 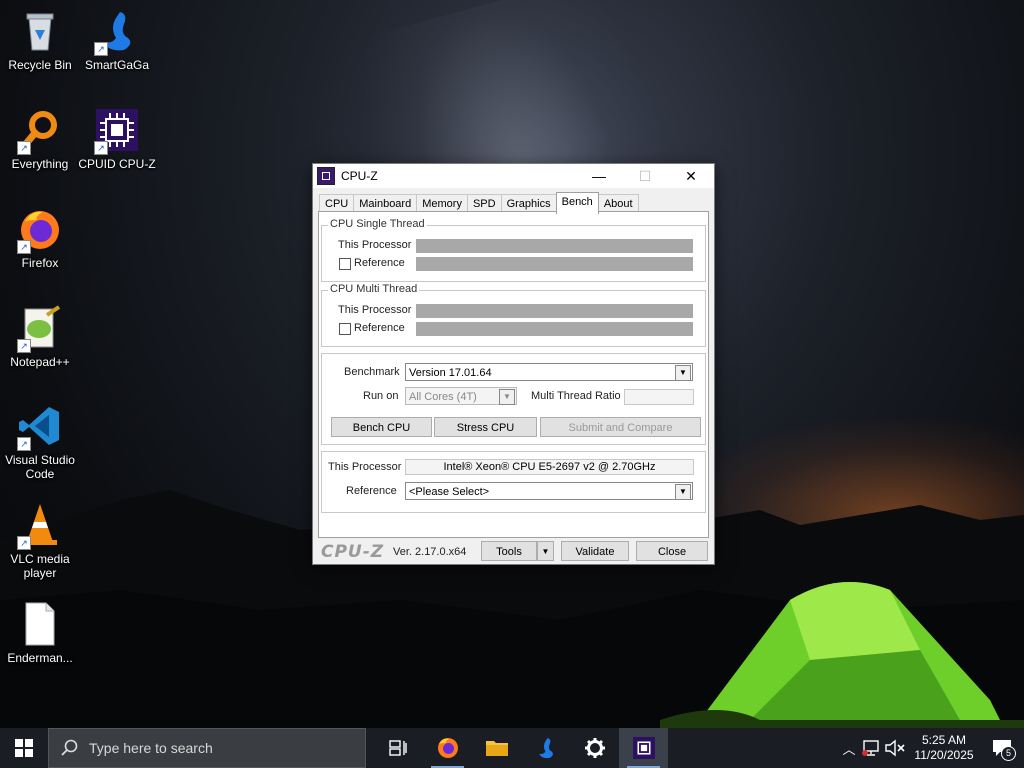 I want to click on validate-button: Validate, so click(x=595, y=551).